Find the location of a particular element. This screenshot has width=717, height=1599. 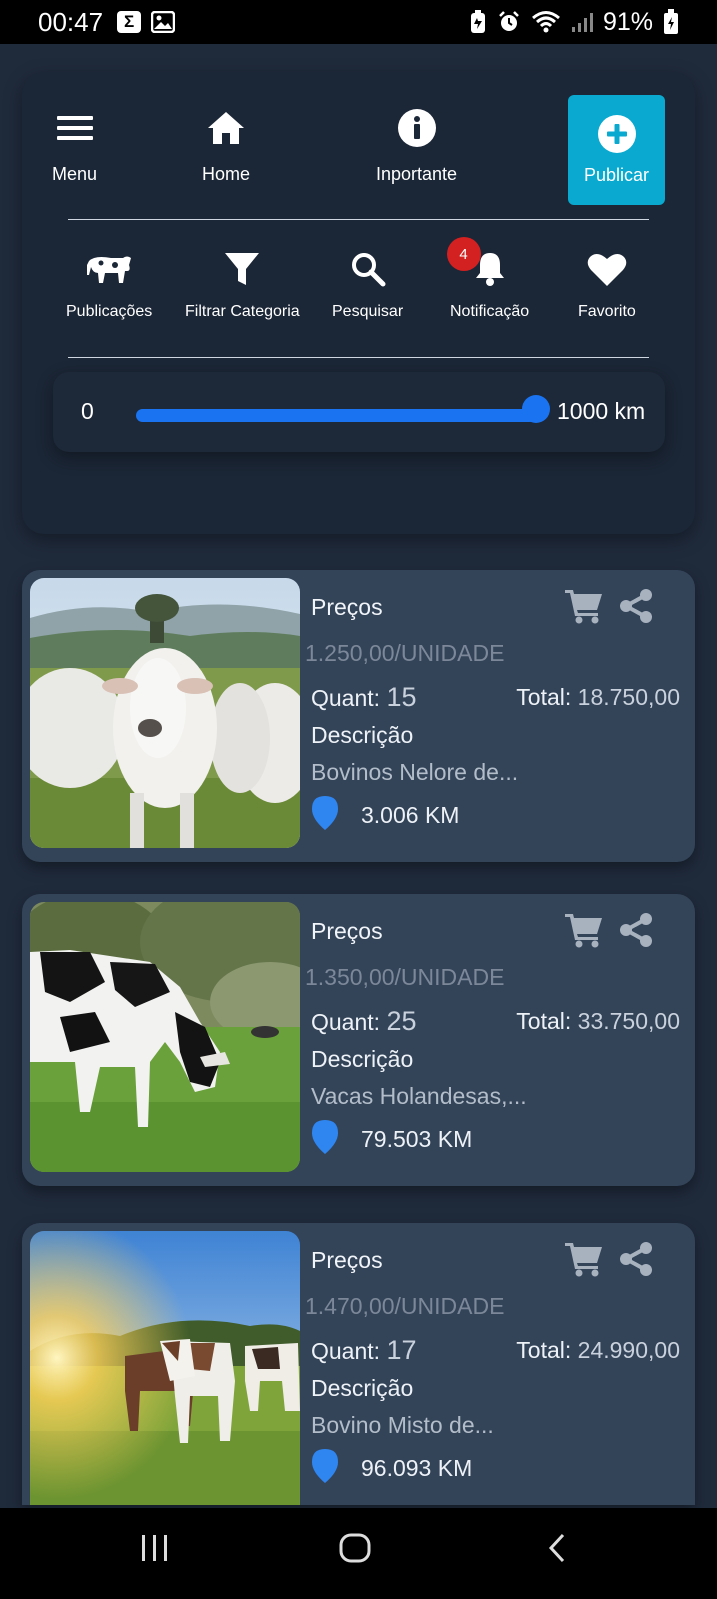

publicacoes-label: Publicações is located at coordinates (109, 311).